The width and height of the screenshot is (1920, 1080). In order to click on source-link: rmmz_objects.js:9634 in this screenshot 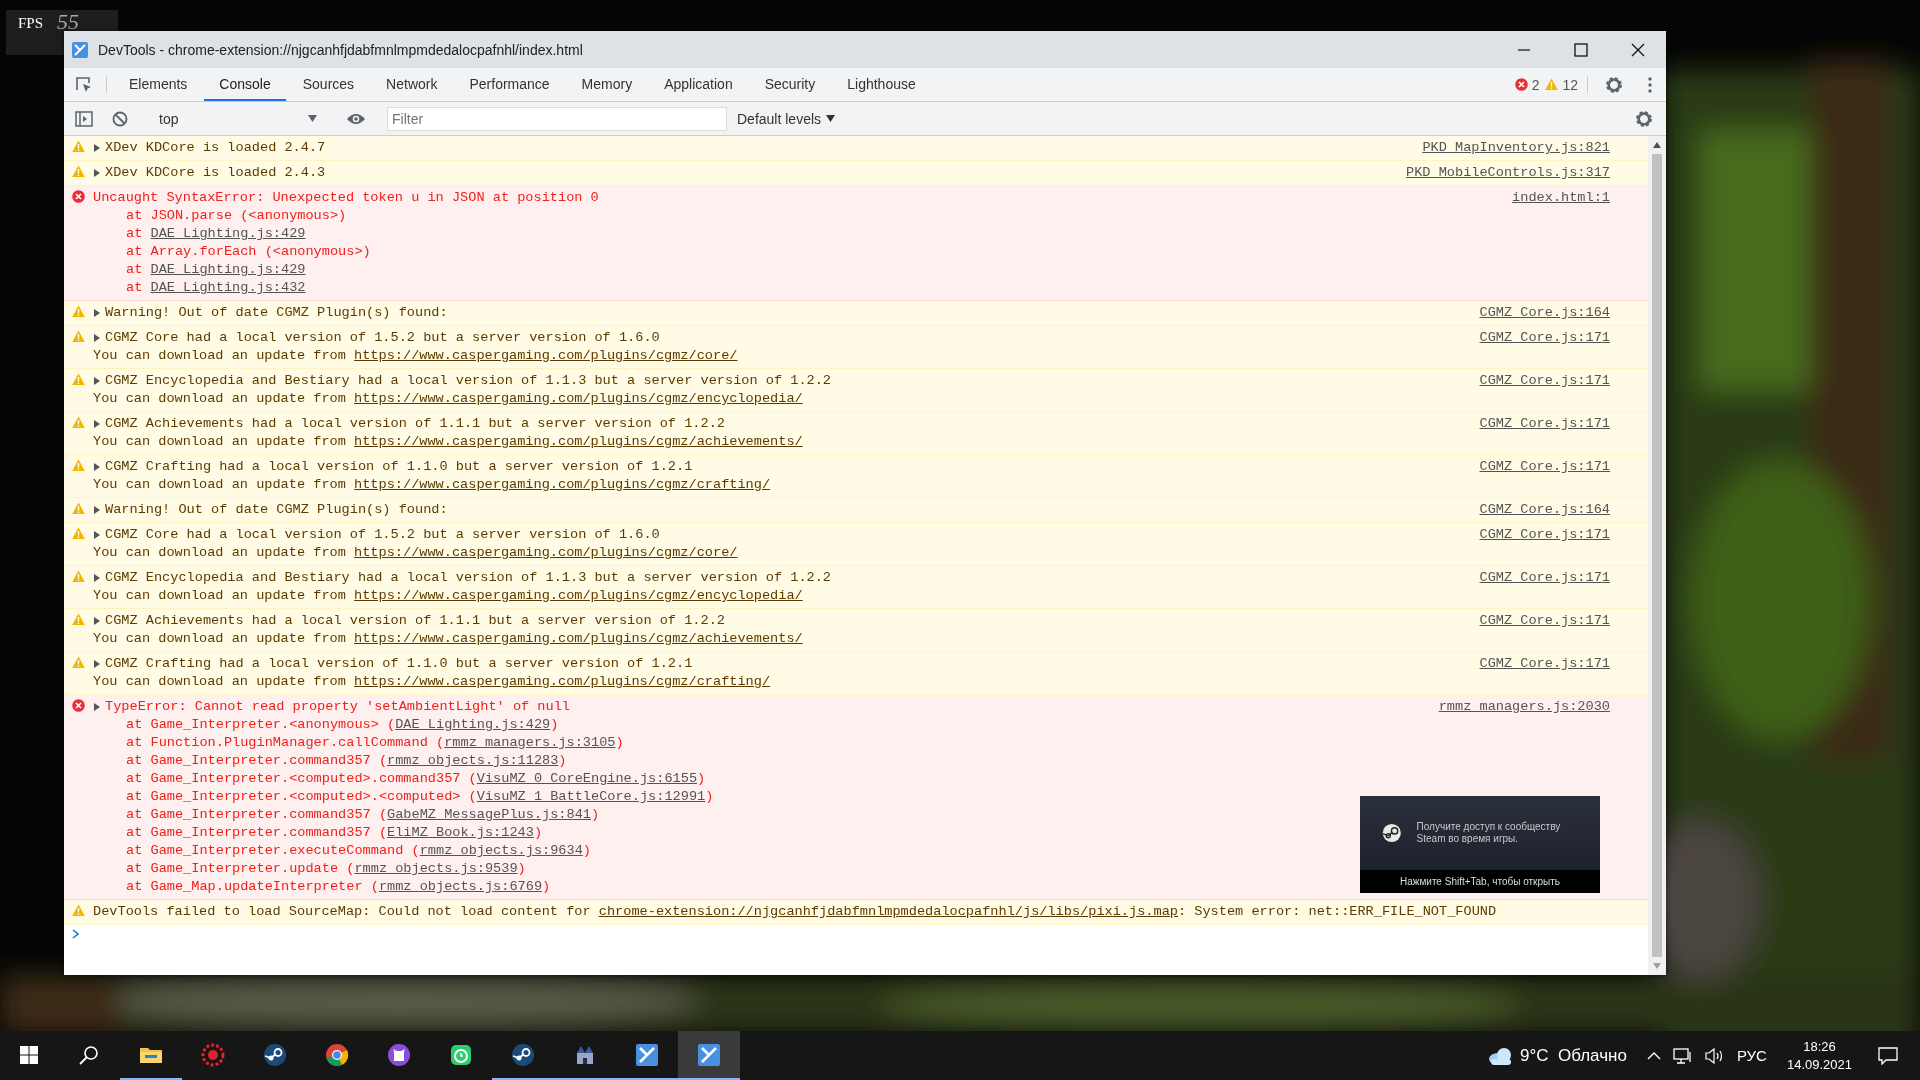, I will do `click(501, 850)`.